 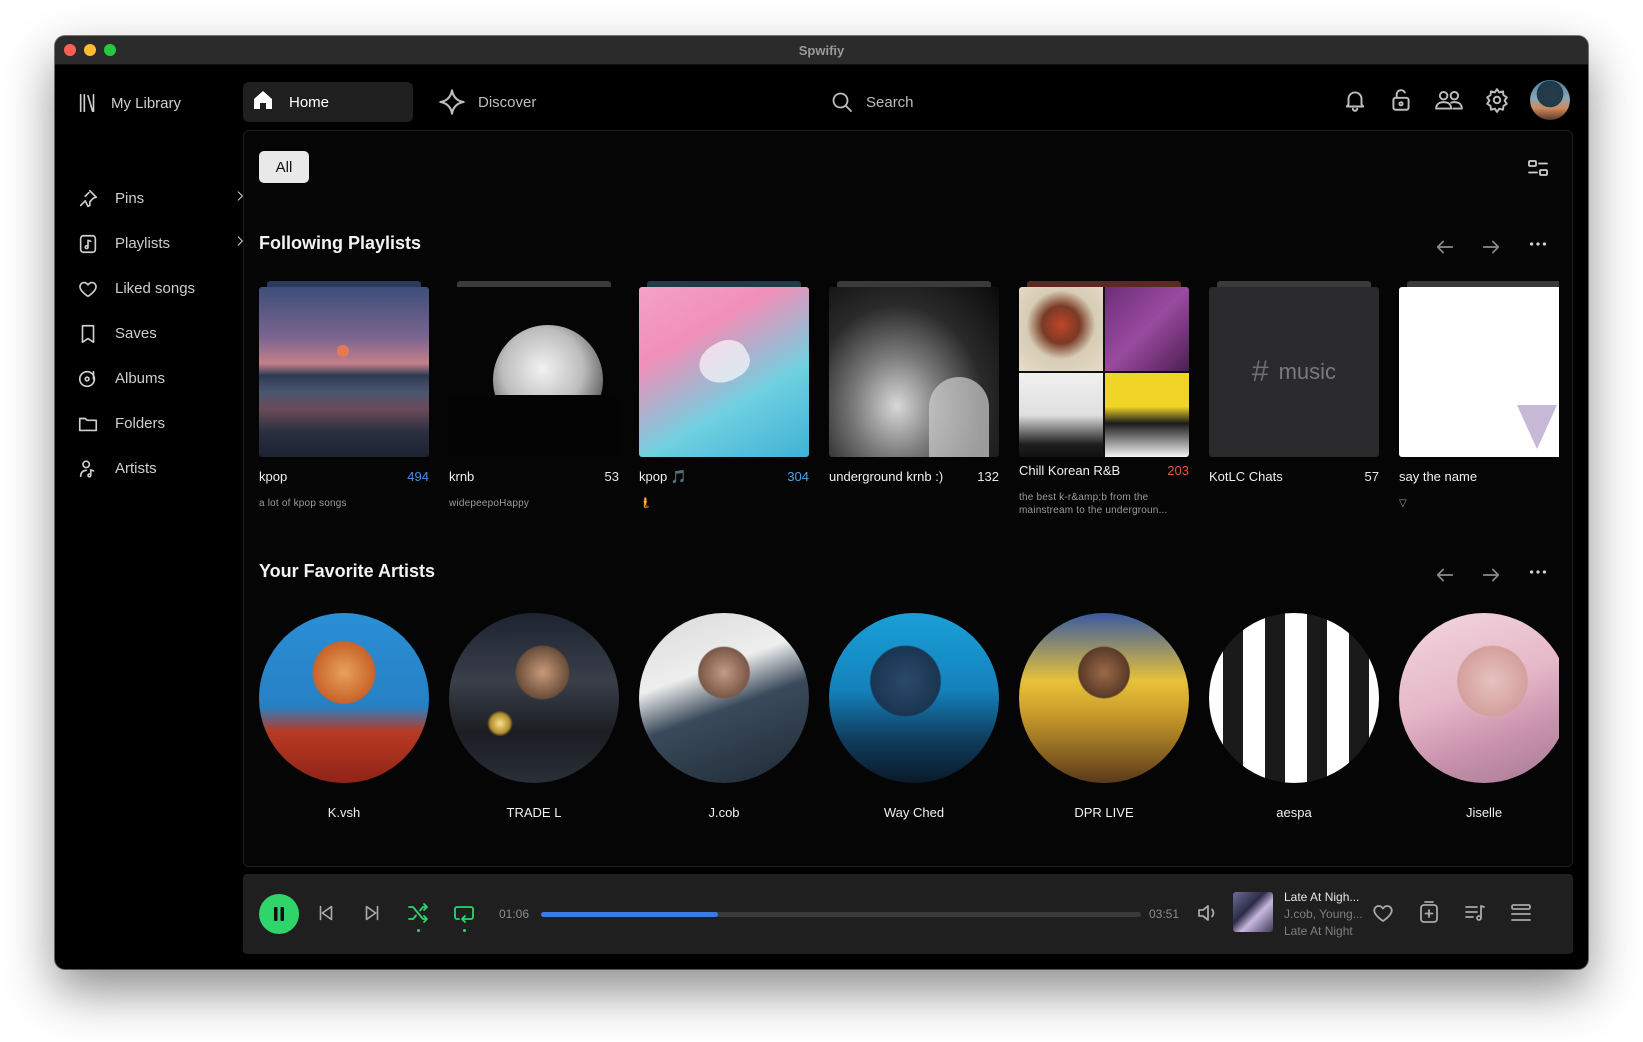 I want to click on playlist-cover: # music, so click(x=1294, y=372).